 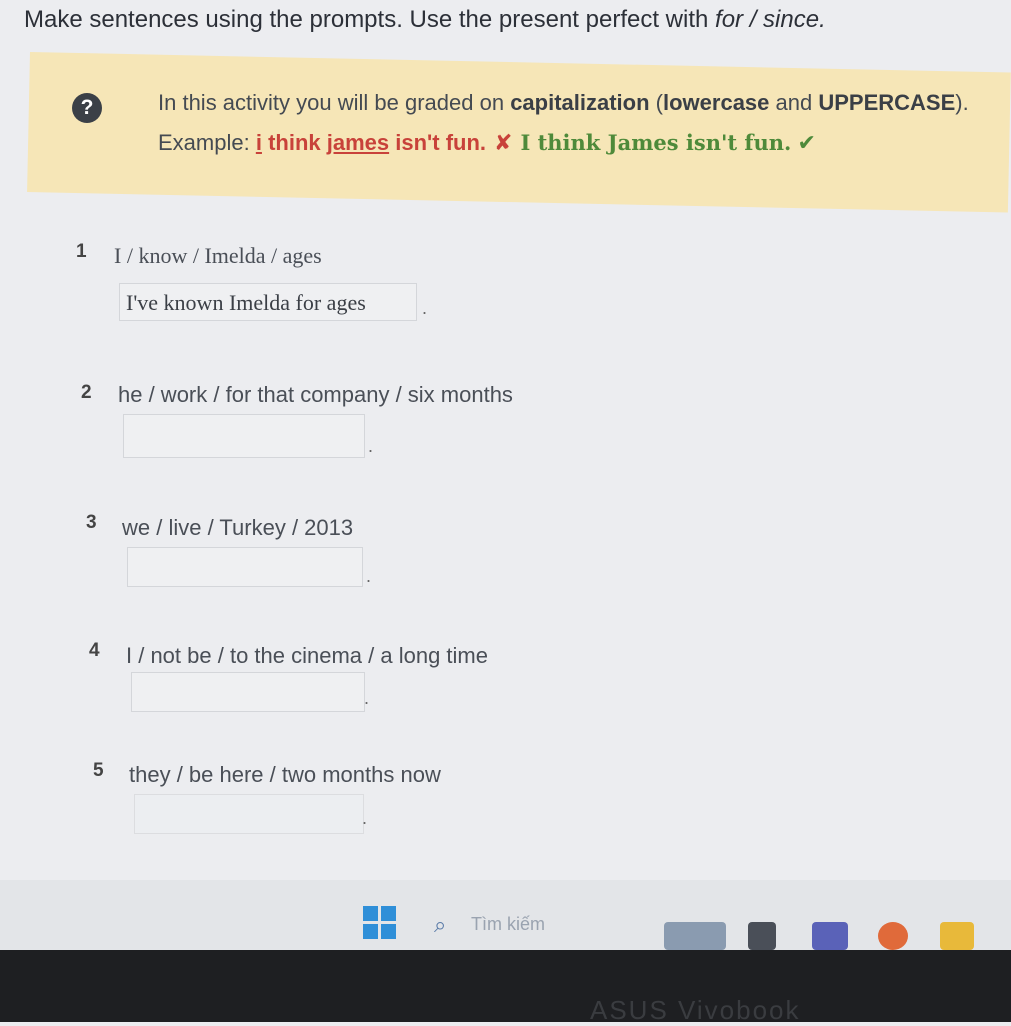 I want to click on example-label: Example:, so click(x=207, y=142).